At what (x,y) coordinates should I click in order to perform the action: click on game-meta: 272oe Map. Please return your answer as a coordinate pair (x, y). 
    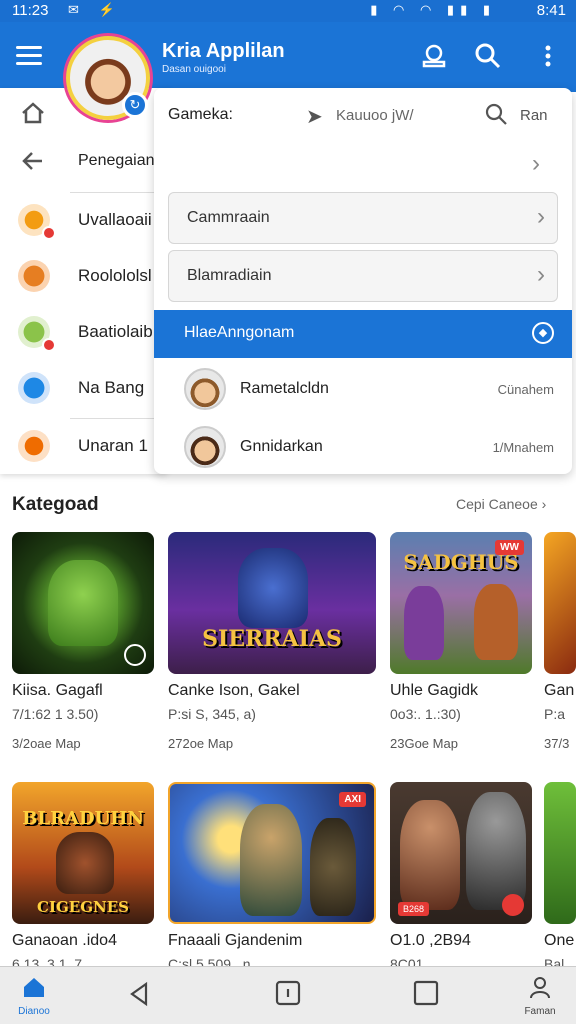
    Looking at the image, I should click on (201, 743).